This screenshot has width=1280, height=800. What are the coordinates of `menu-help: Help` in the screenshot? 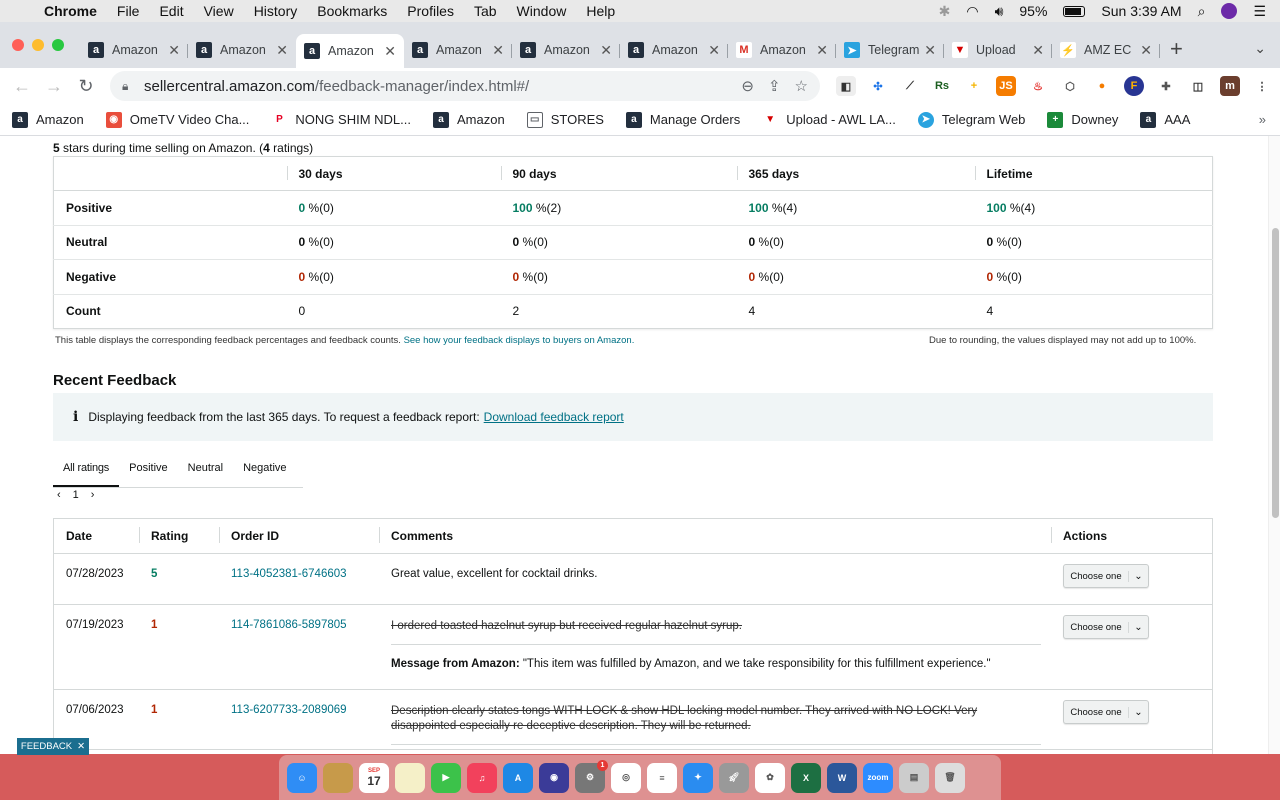 It's located at (600, 11).